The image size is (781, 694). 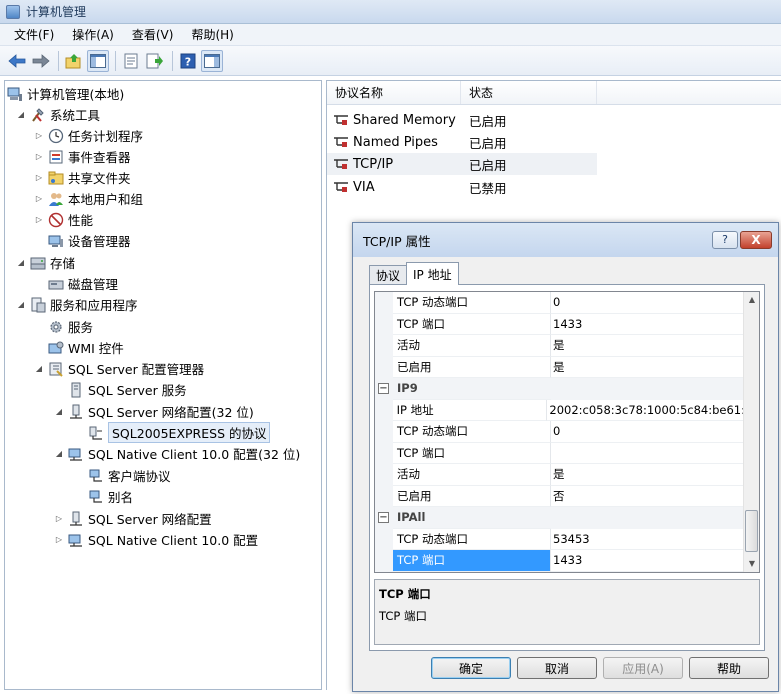 What do you see at coordinates (83, 283) in the screenshot?
I see `tree-item-disk-management: 磁盘管理` at bounding box center [83, 283].